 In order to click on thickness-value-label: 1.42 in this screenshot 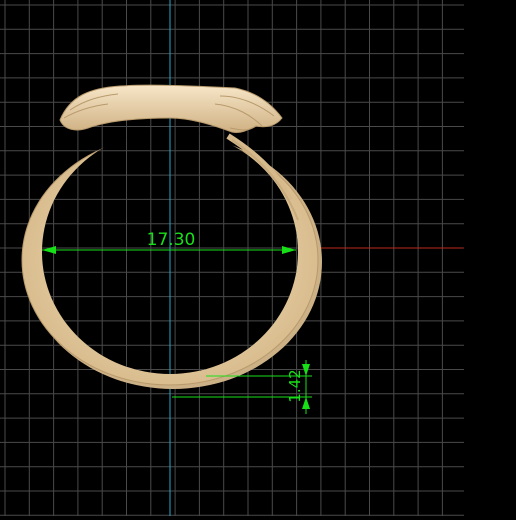, I will do `click(295, 385)`.